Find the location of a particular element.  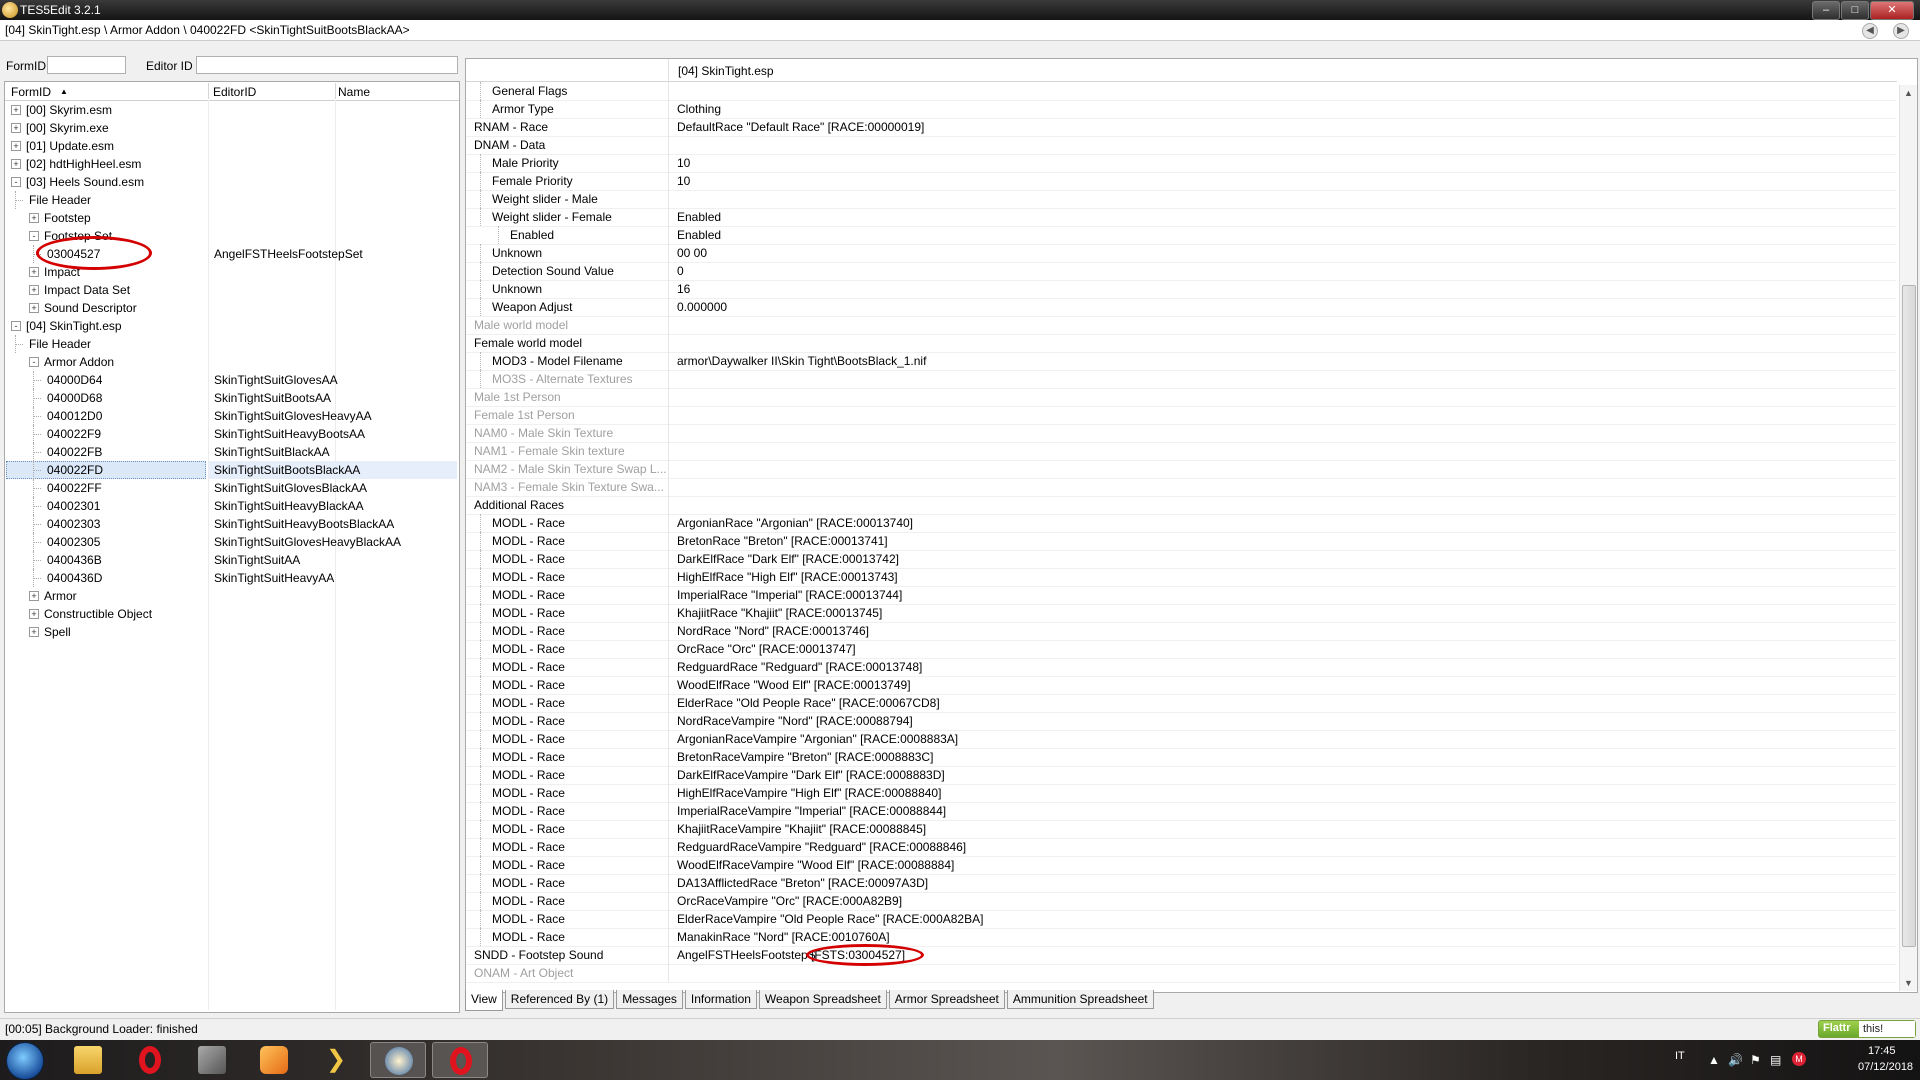

tree-row: 04000D64 SkinTightSuitGlovesAA is located at coordinates (231, 380).